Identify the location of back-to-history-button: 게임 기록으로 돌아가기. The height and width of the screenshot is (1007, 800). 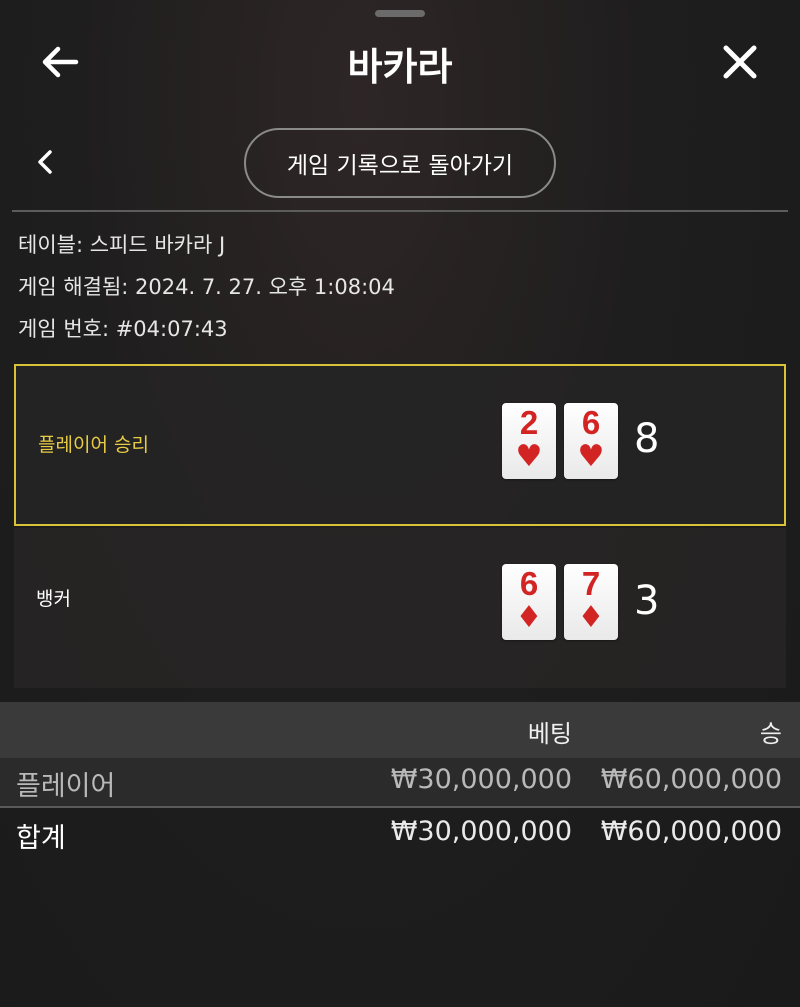
(400, 163).